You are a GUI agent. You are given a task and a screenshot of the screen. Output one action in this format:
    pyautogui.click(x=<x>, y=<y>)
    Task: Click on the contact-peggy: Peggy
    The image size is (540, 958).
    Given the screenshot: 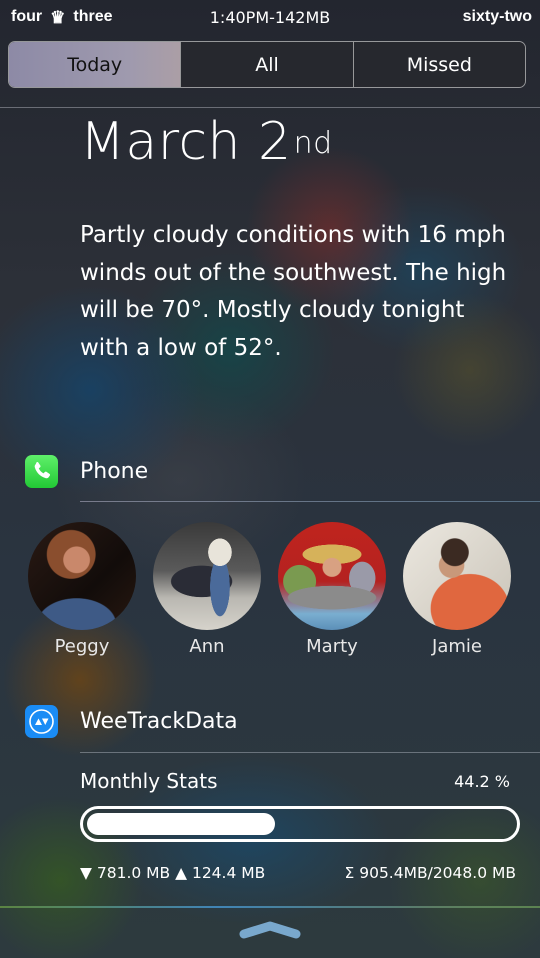 What is the action you would take?
    pyautogui.click(x=82, y=589)
    